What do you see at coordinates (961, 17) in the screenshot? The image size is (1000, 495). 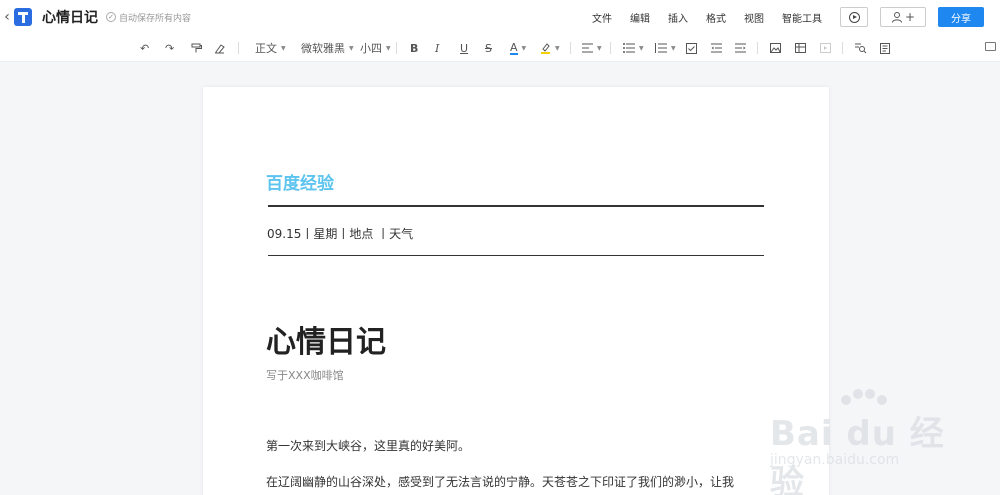 I see `share-button: 分享` at bounding box center [961, 17].